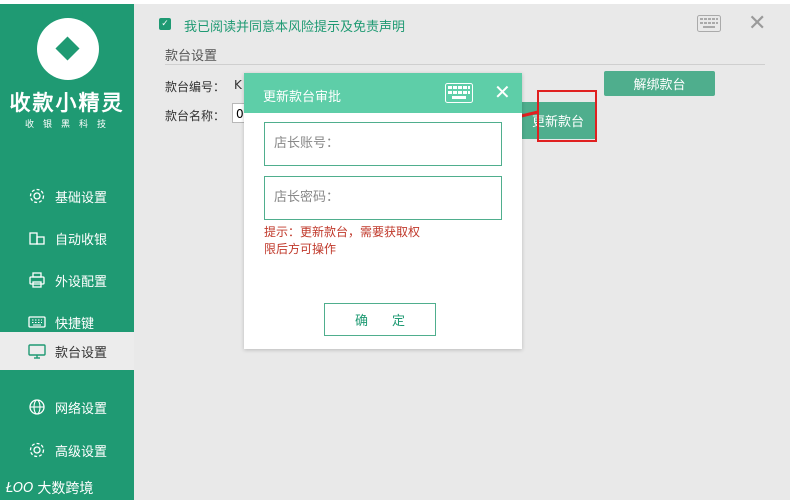 This screenshot has width=790, height=500. Describe the element at coordinates (195, 87) in the screenshot. I see `register-number-label: 款台编号：` at that location.